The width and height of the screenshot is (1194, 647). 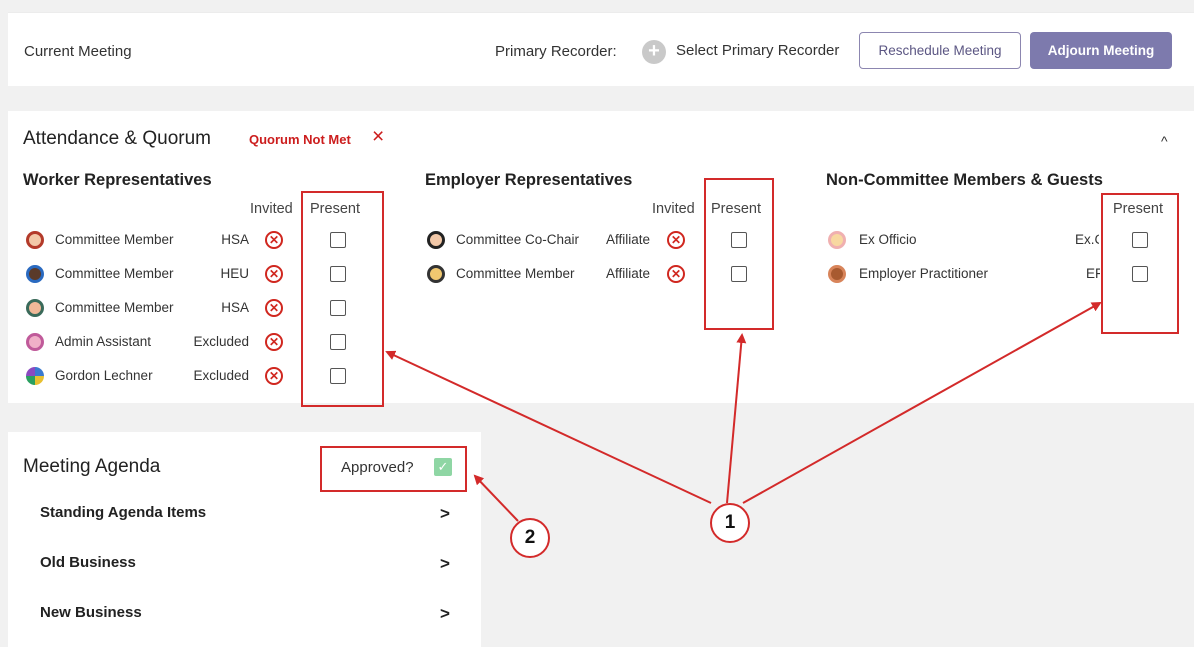 I want to click on worker-row-name: Gordon Lechner, so click(x=104, y=375).